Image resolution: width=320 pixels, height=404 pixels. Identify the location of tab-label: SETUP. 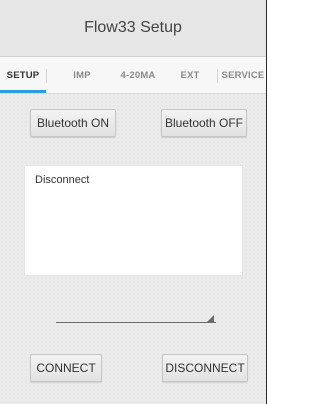
(23, 75).